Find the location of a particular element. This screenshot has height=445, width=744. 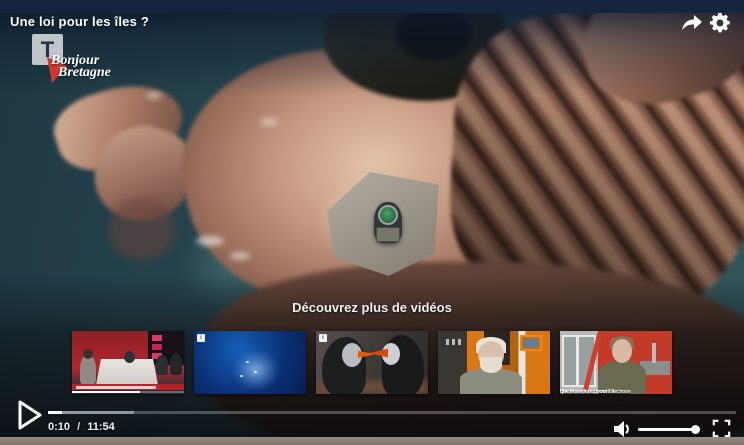

video-thumbnail-puffins: i is located at coordinates (372, 362).